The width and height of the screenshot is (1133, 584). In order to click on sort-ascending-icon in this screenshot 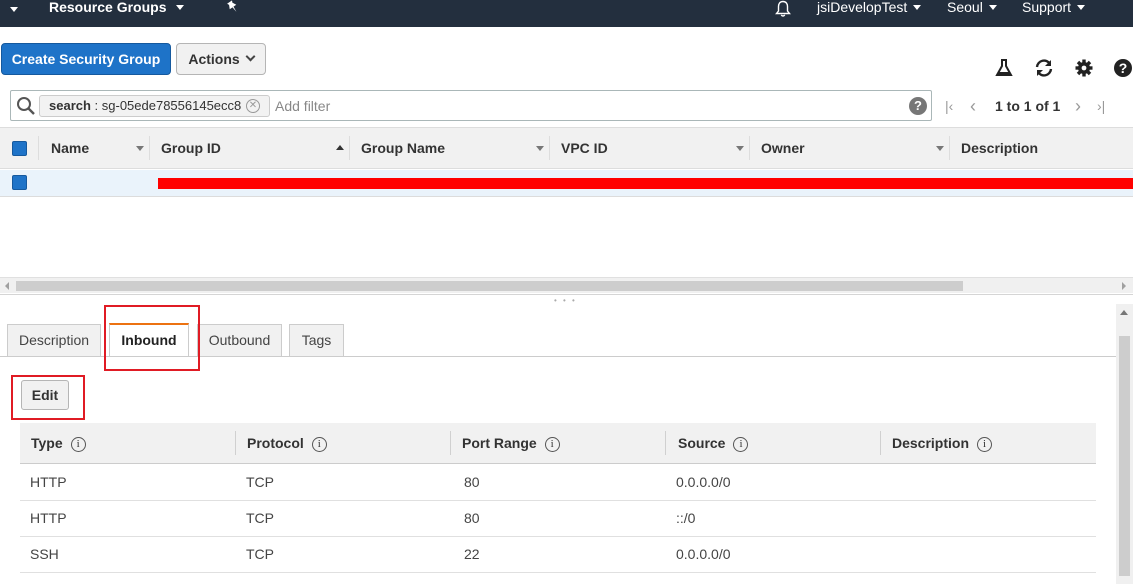, I will do `click(340, 147)`.